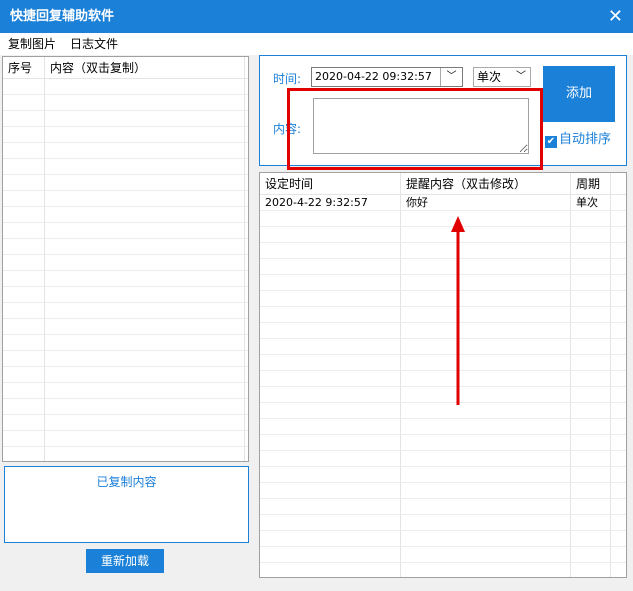 This screenshot has width=633, height=591. I want to click on table-row: 2020-4-22 9:32:57 你好 单次, so click(443, 203).